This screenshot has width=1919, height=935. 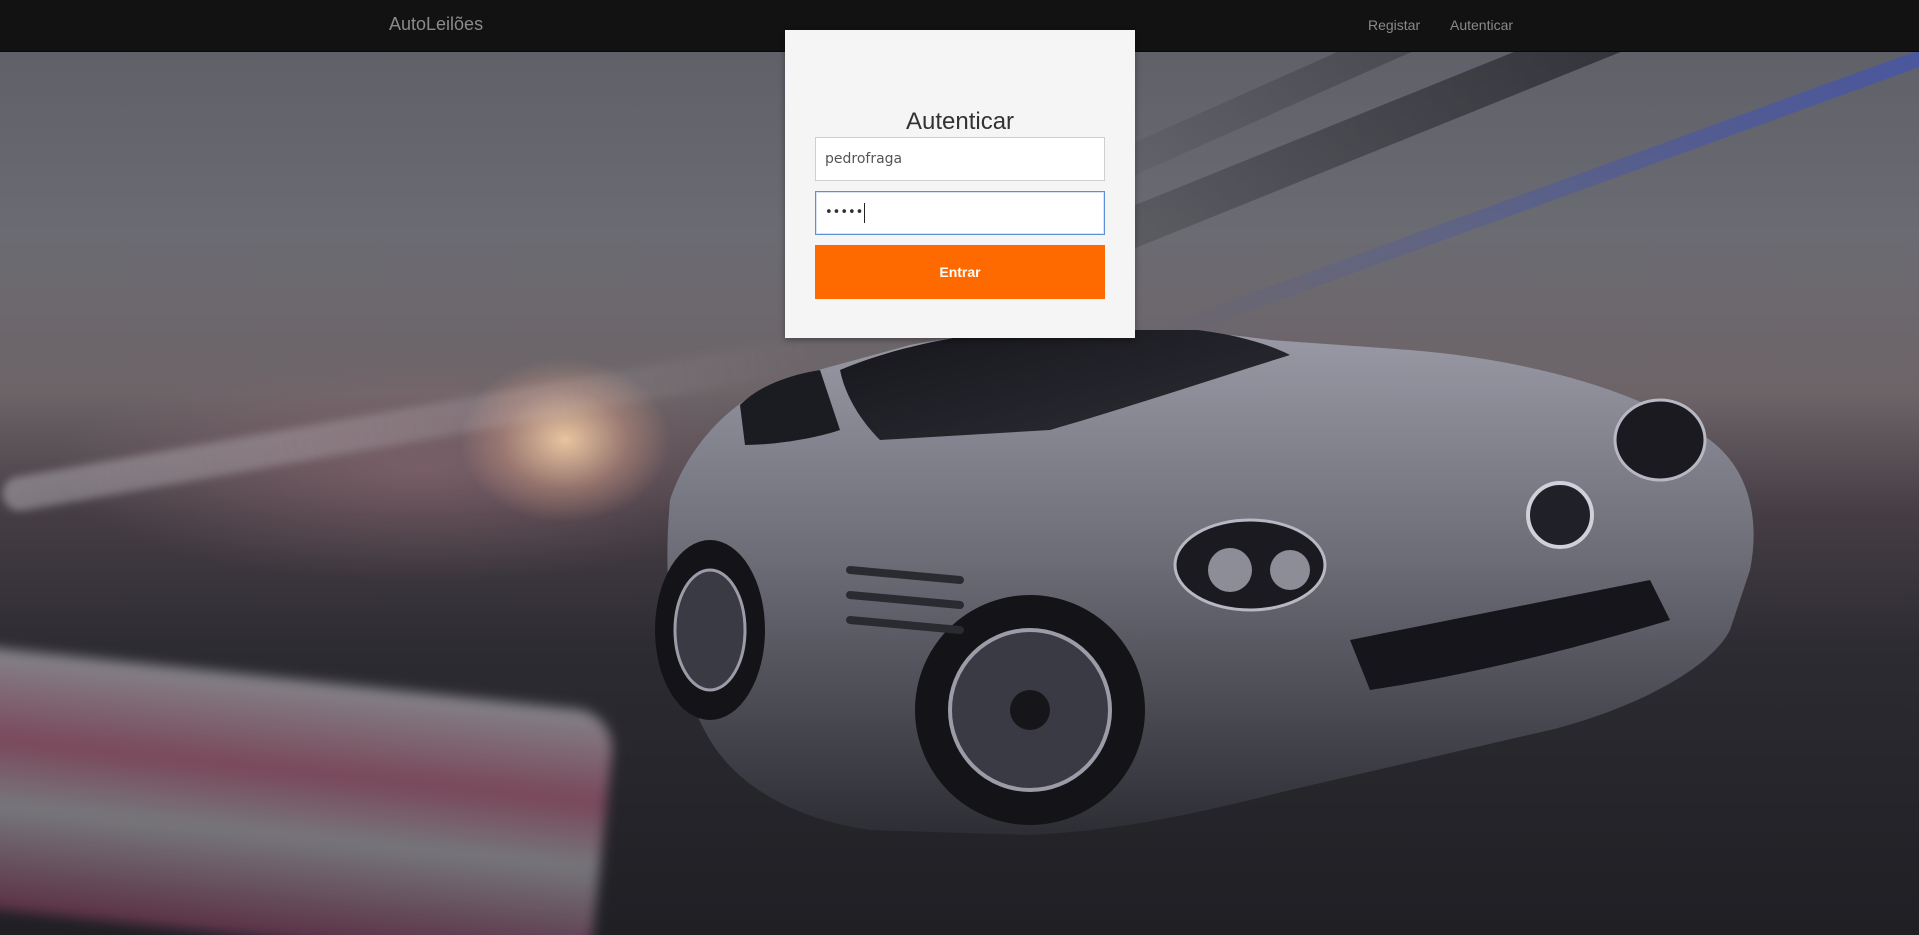 I want to click on nav-link-registar: Registar, so click(x=1394, y=25).